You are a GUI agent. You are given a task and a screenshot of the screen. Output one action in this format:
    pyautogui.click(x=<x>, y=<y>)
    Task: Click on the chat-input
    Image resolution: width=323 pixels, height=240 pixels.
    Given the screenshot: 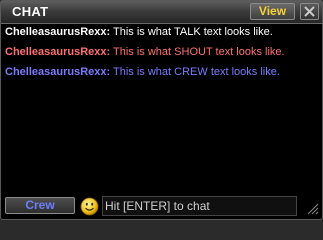 What is the action you would take?
    pyautogui.click(x=199, y=206)
    